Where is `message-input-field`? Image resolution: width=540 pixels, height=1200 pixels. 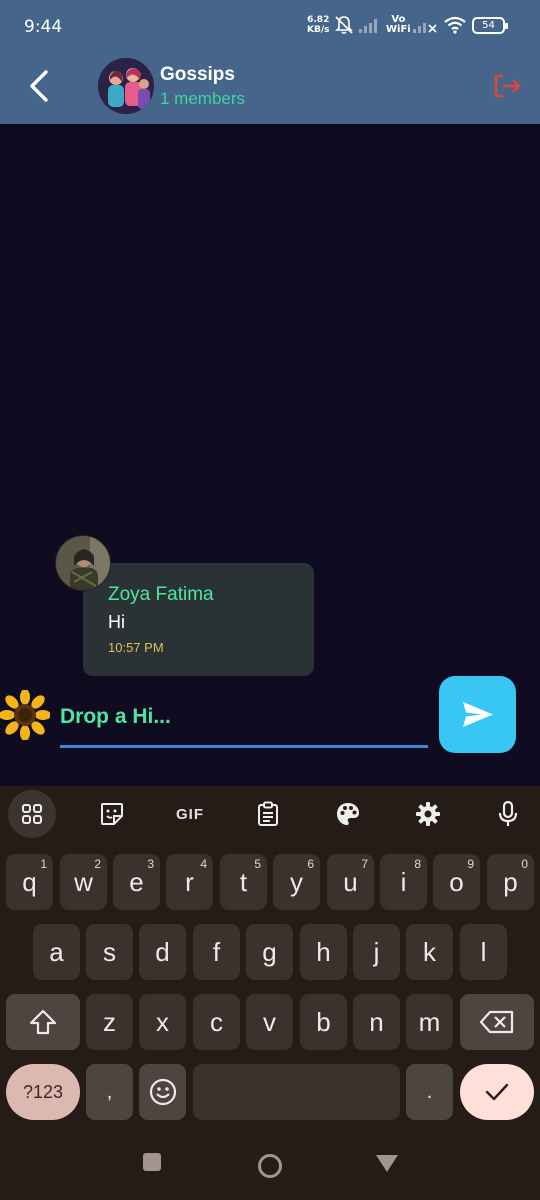
message-input-field is located at coordinates (244, 719).